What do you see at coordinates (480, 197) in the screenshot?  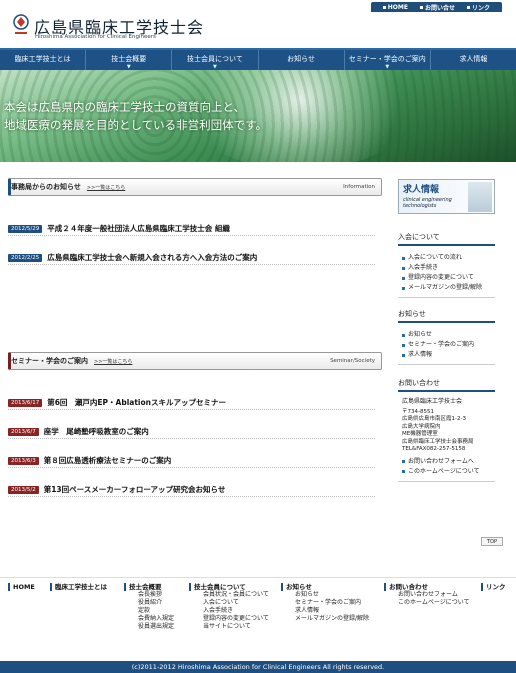 I see `banner-photo` at bounding box center [480, 197].